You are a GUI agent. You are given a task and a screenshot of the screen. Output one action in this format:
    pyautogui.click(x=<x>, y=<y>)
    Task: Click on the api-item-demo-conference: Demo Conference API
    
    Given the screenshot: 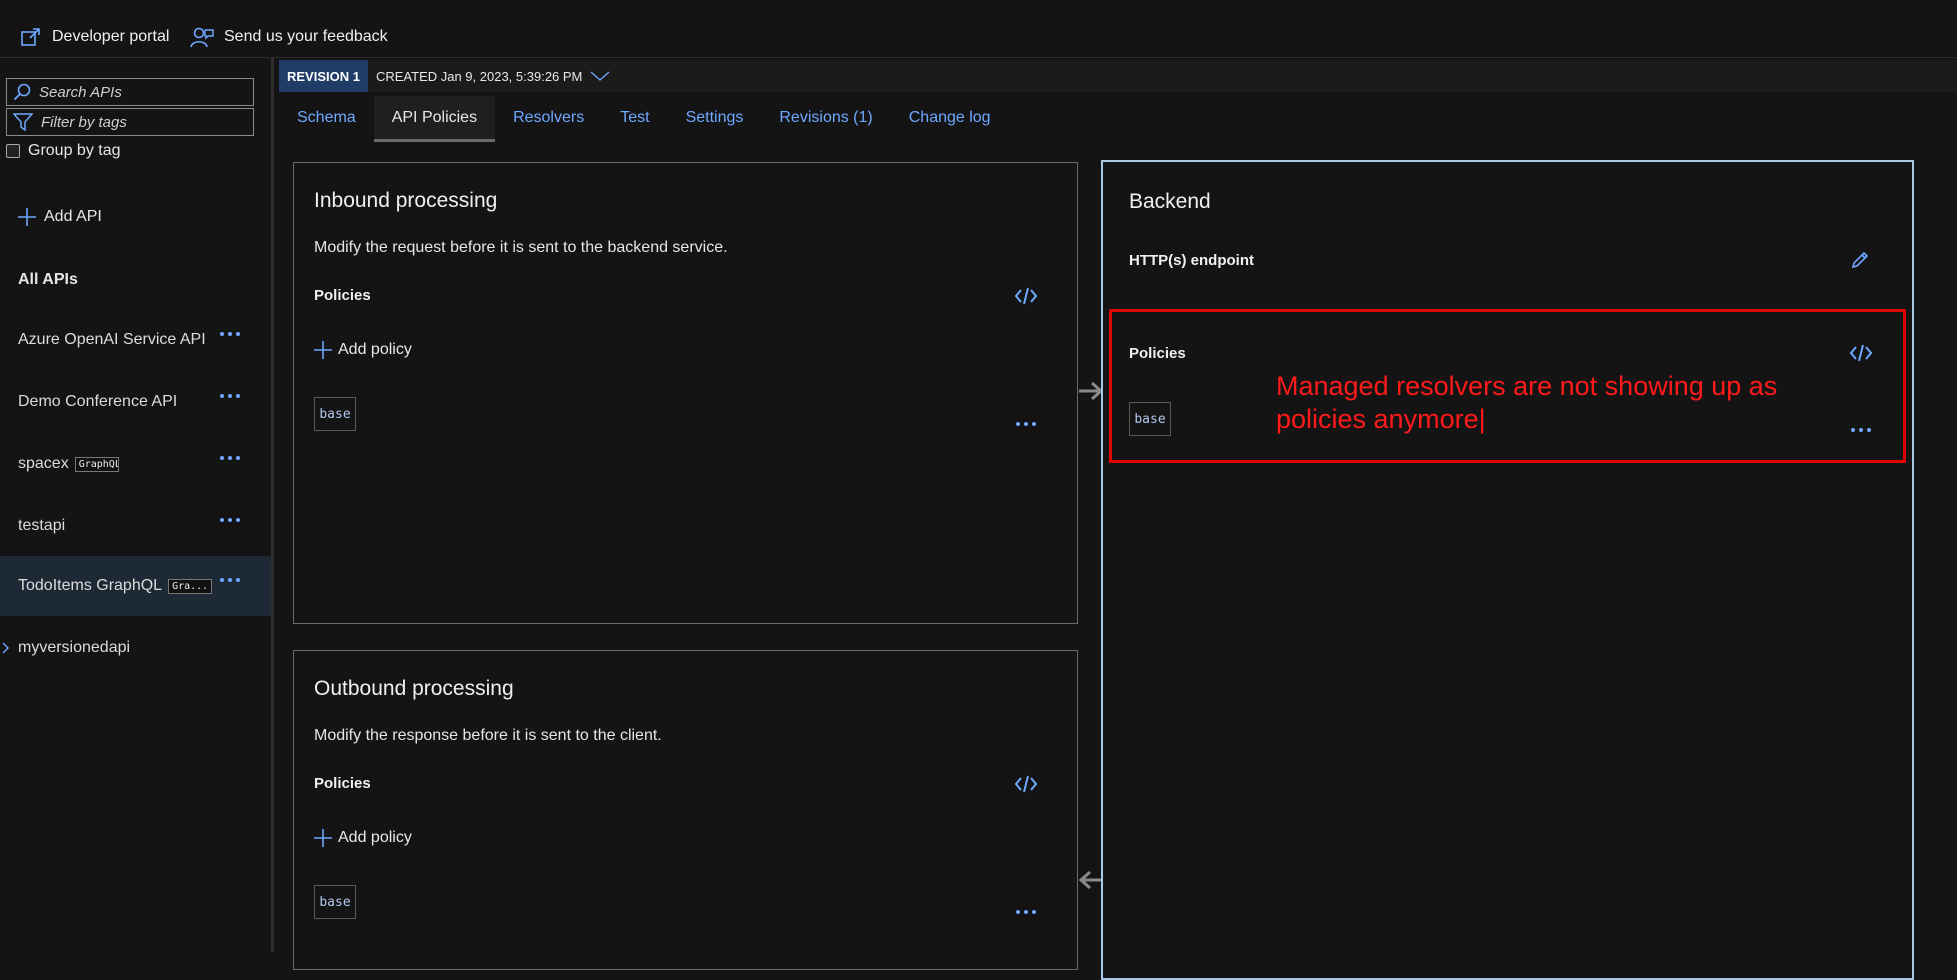 What is the action you would take?
    pyautogui.click(x=135, y=402)
    